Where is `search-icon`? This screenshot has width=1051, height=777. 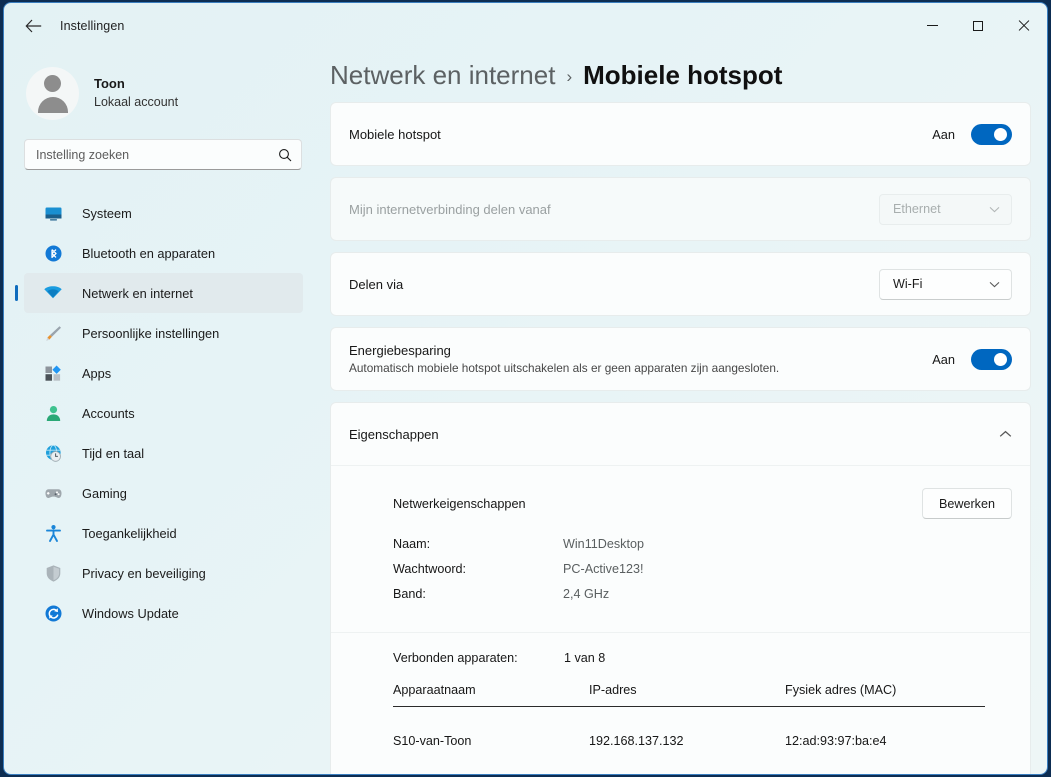 search-icon is located at coordinates (285, 155).